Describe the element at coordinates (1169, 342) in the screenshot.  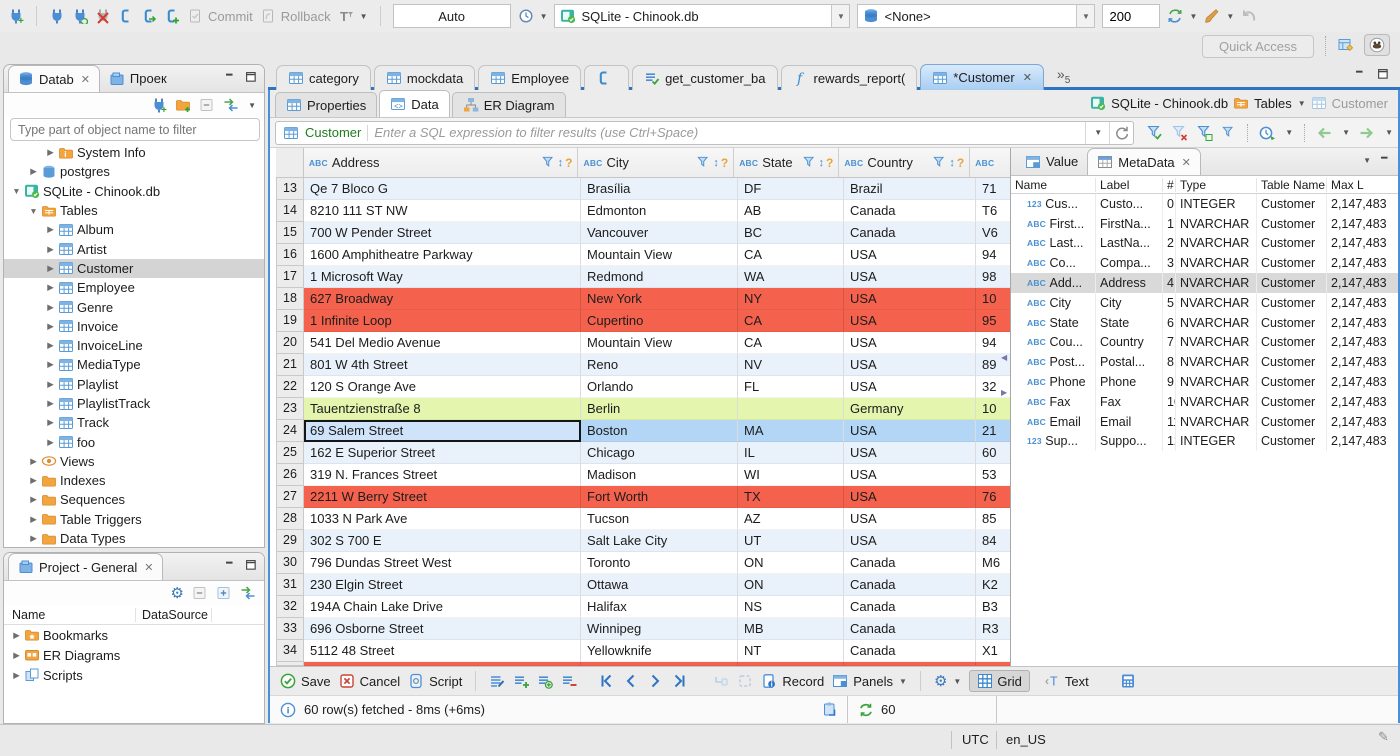
I see `meta-ordinal-cell: 7` at that location.